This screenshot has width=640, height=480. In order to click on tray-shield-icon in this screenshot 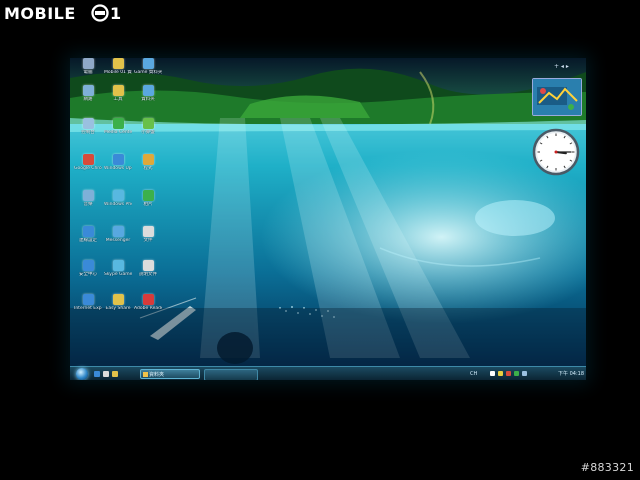, I will do `click(500, 373)`.